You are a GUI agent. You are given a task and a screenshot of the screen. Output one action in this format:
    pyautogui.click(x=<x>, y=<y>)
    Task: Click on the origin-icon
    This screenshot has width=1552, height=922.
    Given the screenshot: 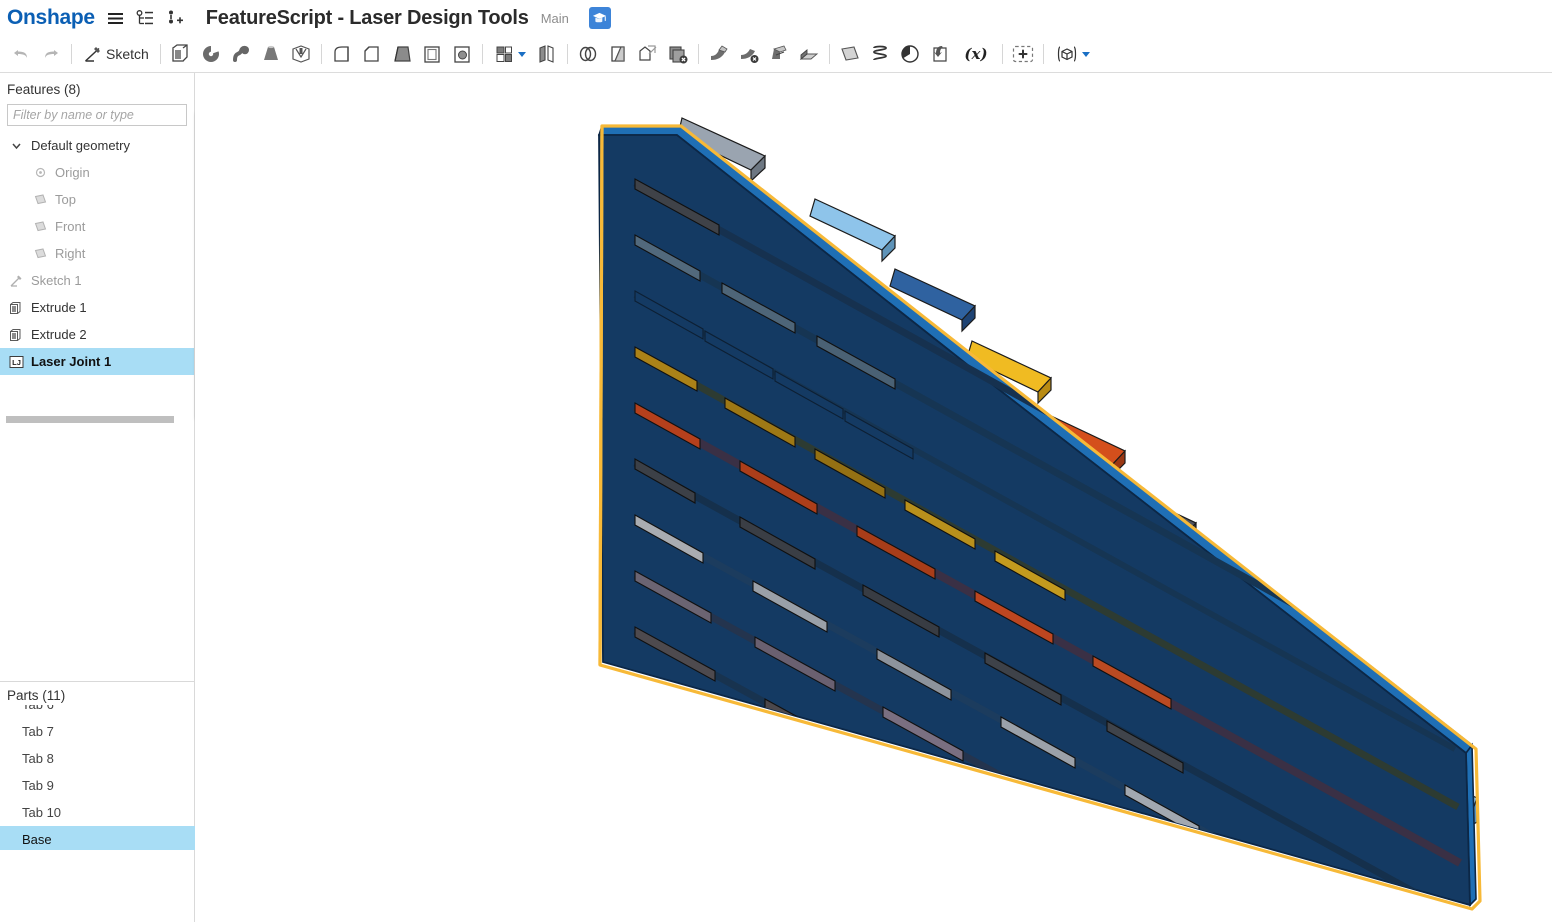 What is the action you would take?
    pyautogui.click(x=40, y=173)
    